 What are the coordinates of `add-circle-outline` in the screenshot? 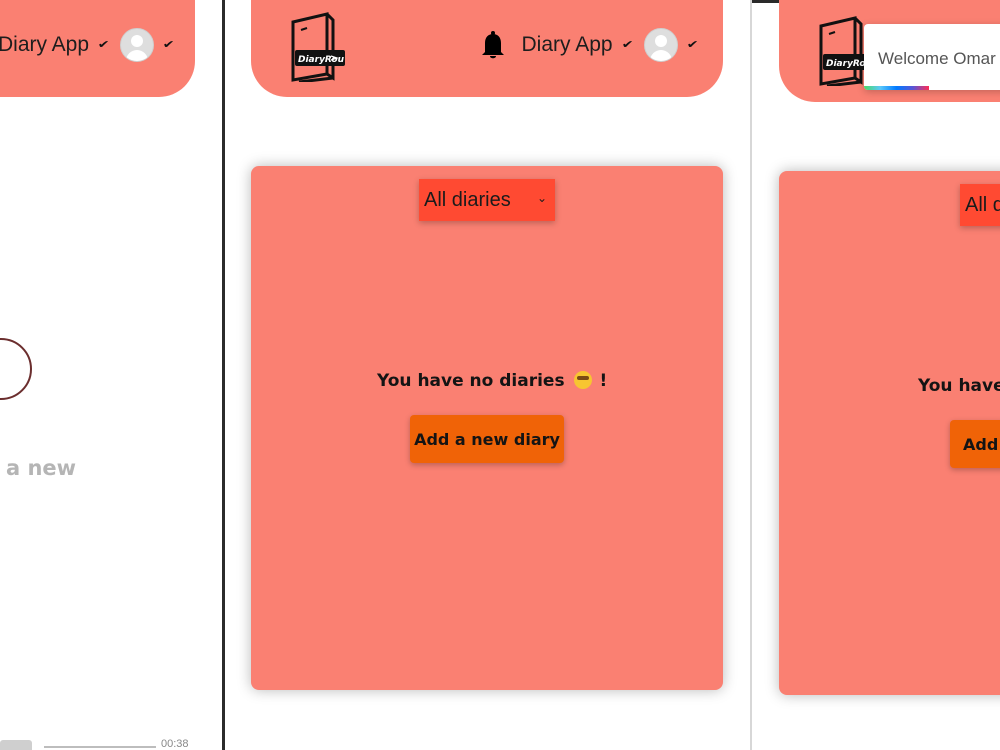 It's located at (16, 369).